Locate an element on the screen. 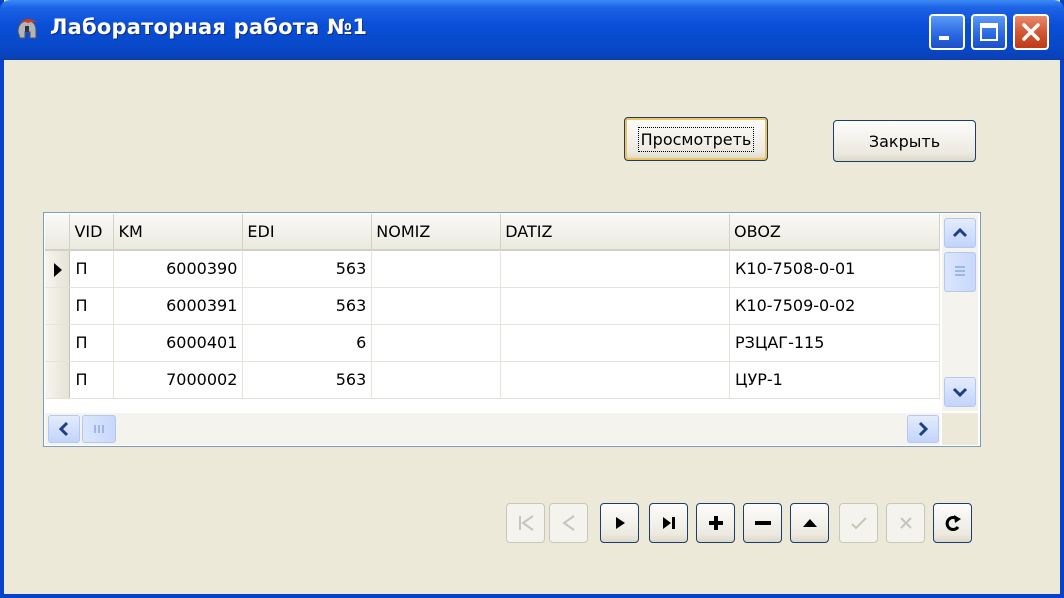  maximize-button is located at coordinates (989, 32).